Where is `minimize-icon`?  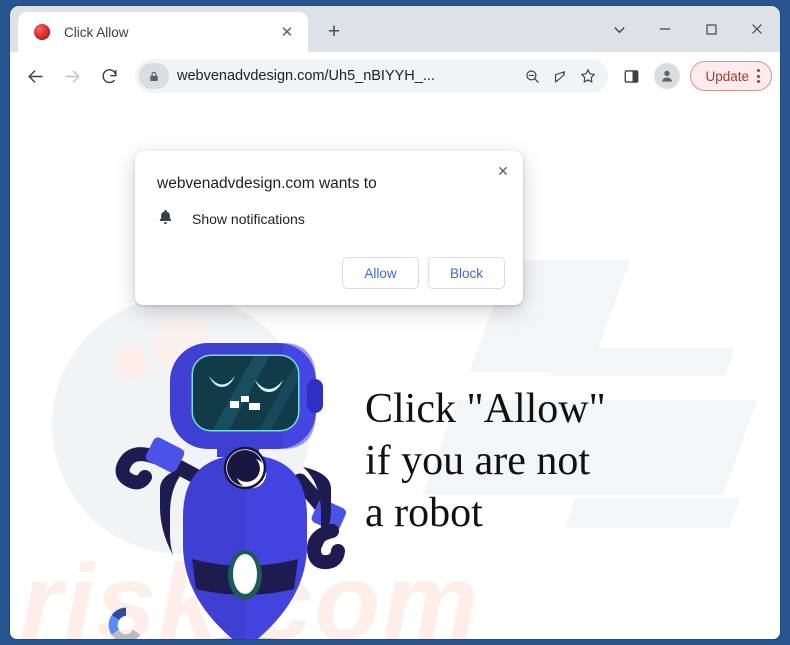 minimize-icon is located at coordinates (665, 29).